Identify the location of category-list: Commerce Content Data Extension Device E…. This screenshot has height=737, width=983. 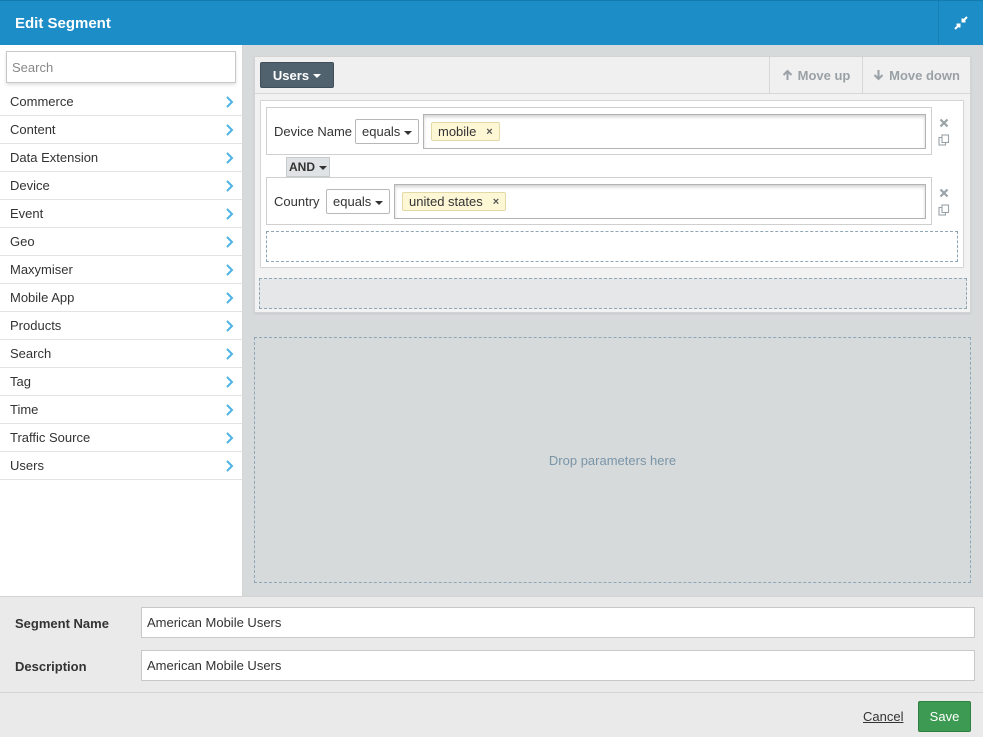
(121, 284).